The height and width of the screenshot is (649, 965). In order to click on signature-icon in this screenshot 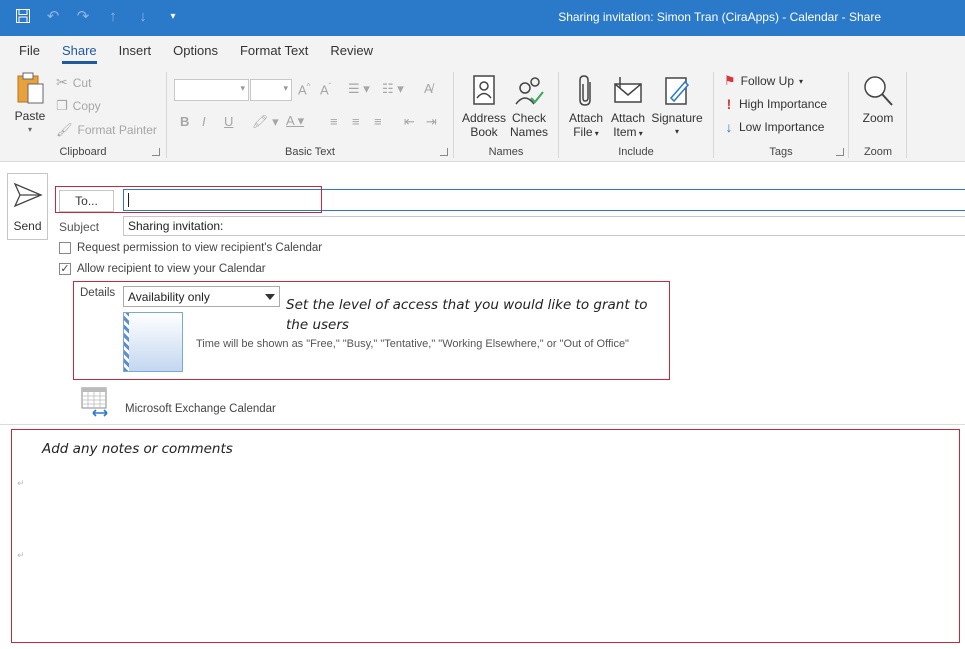, I will do `click(677, 91)`.